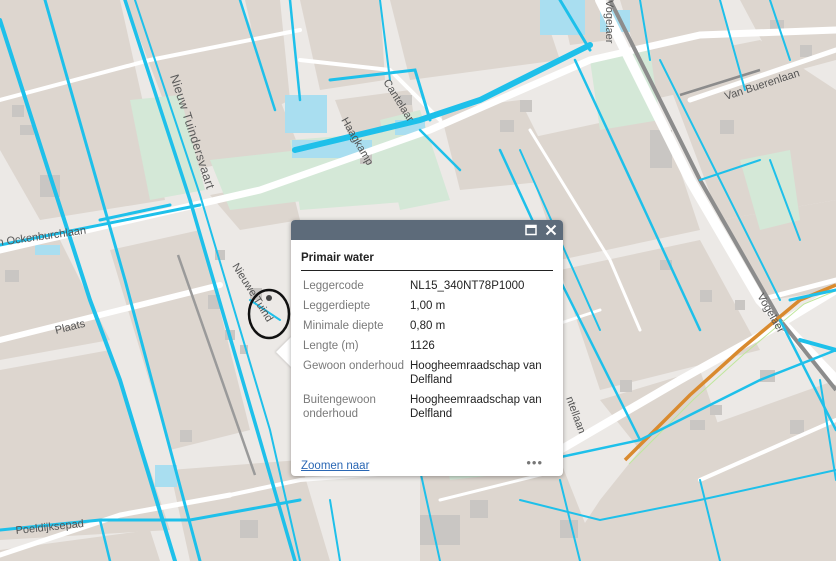  Describe the element at coordinates (335, 466) in the screenshot. I see `zoom-to-link: Zoomen naar` at that location.